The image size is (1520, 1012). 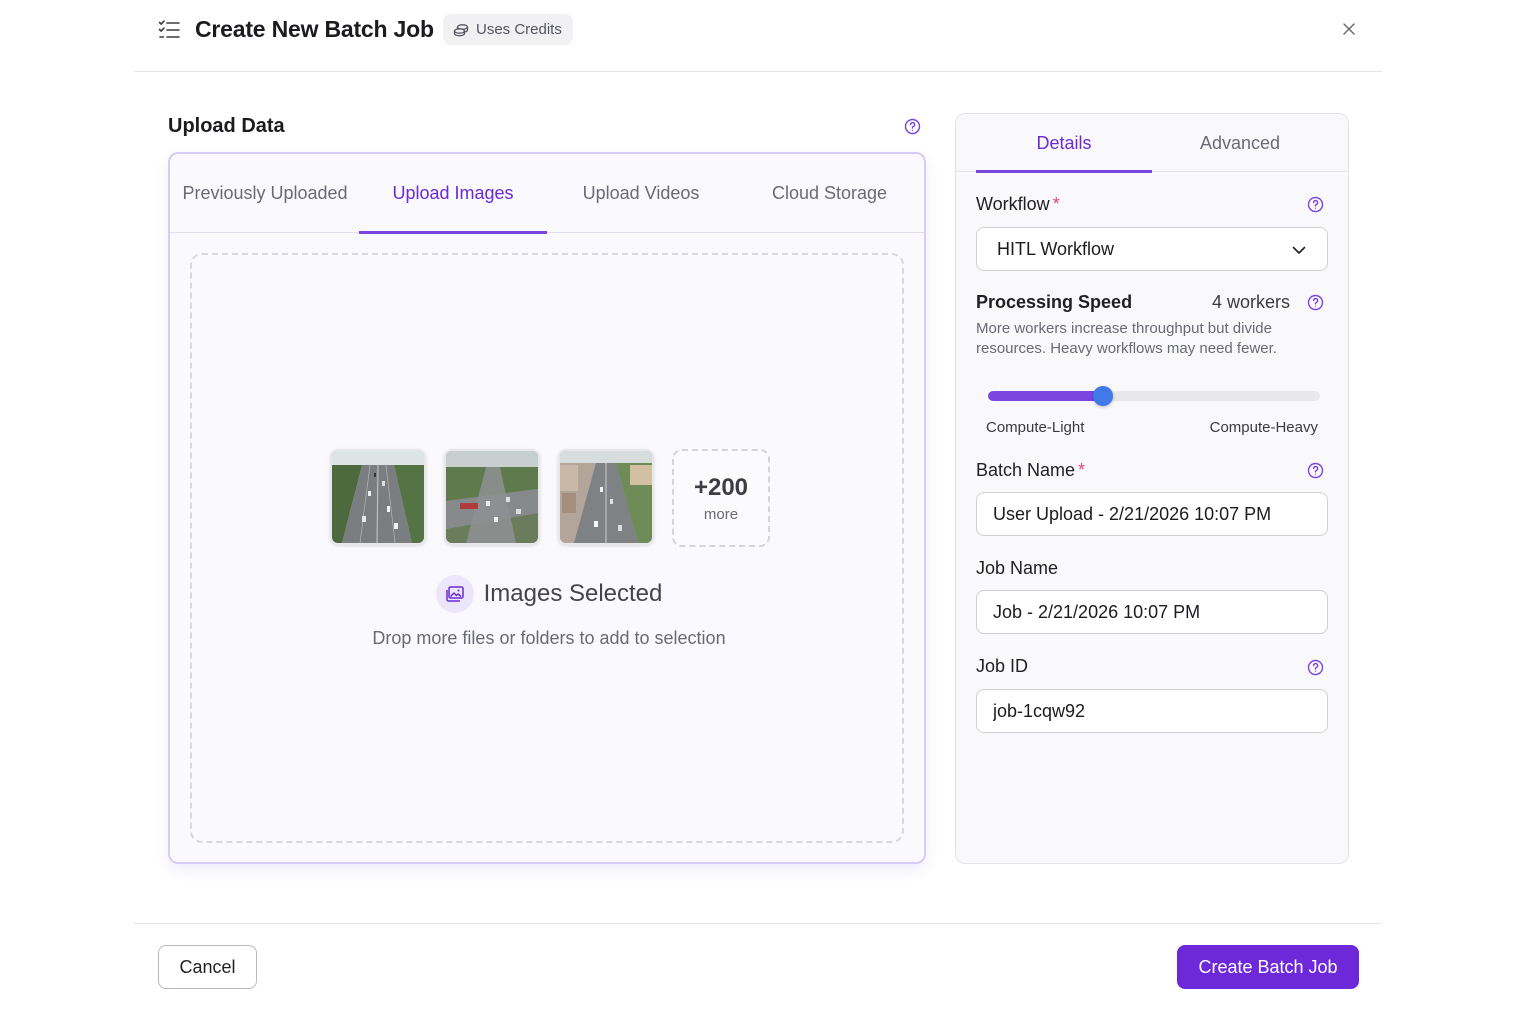 What do you see at coordinates (1064, 143) in the screenshot?
I see `tab-details: Details` at bounding box center [1064, 143].